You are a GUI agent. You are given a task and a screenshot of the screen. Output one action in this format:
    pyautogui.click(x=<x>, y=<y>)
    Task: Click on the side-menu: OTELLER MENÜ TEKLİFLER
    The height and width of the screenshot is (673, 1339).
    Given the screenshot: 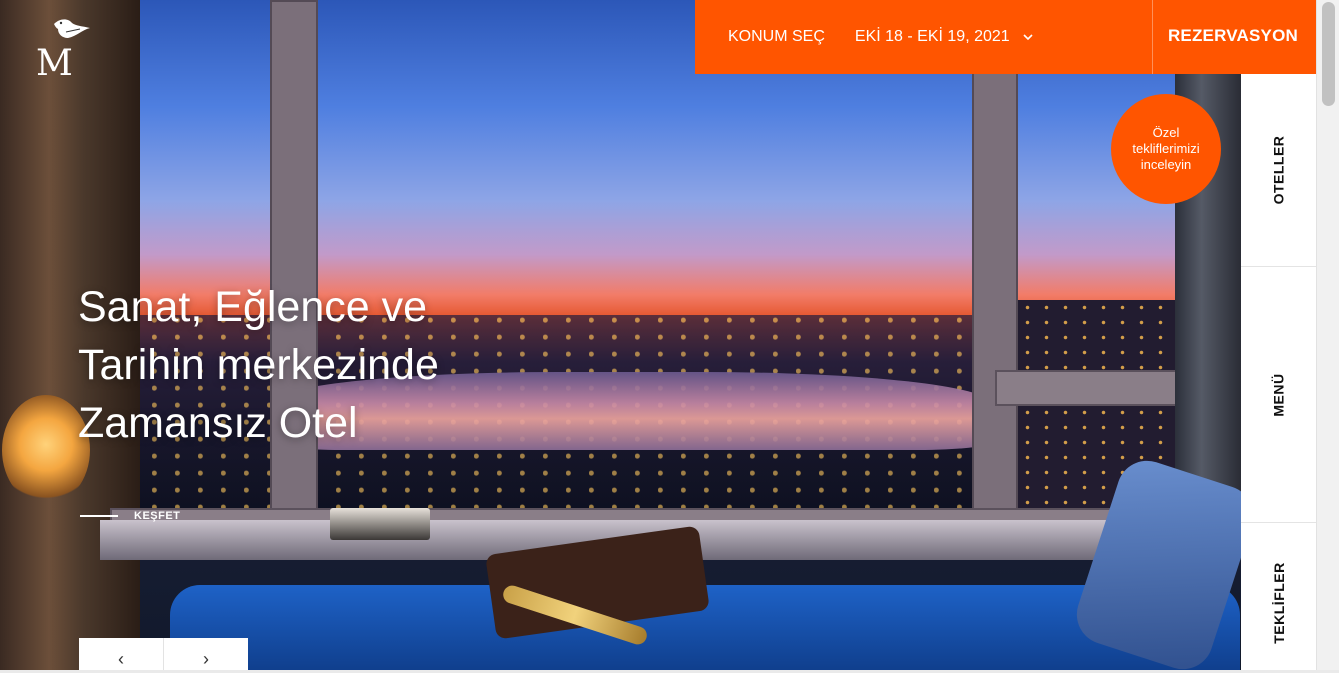 What is the action you would take?
    pyautogui.click(x=1278, y=372)
    